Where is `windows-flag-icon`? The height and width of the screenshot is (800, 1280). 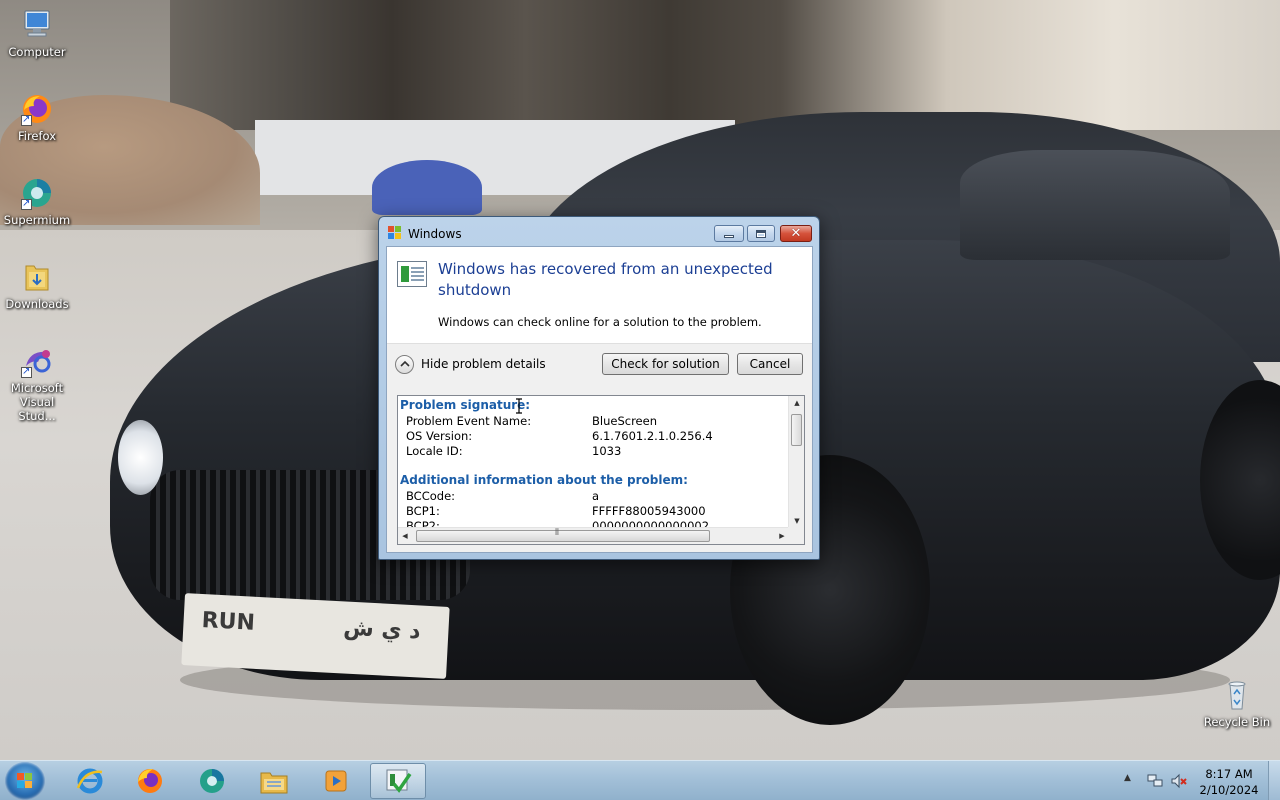 windows-flag-icon is located at coordinates (395, 233).